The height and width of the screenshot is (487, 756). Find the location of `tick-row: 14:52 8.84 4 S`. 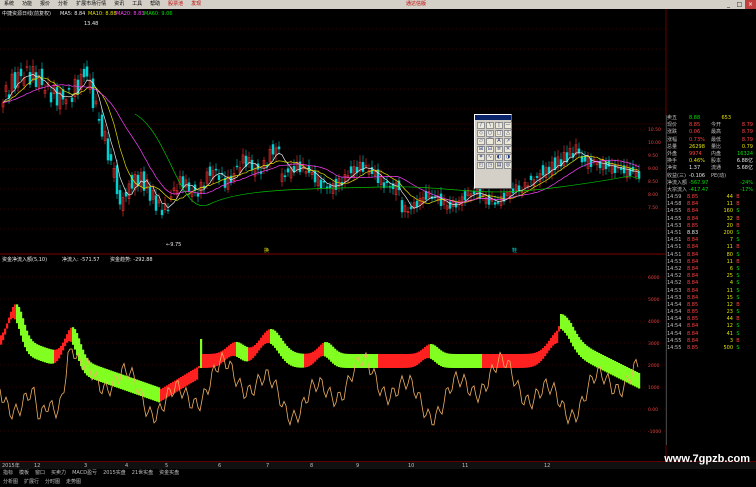

tick-row: 14:52 8.84 4 S is located at coordinates (711, 283).